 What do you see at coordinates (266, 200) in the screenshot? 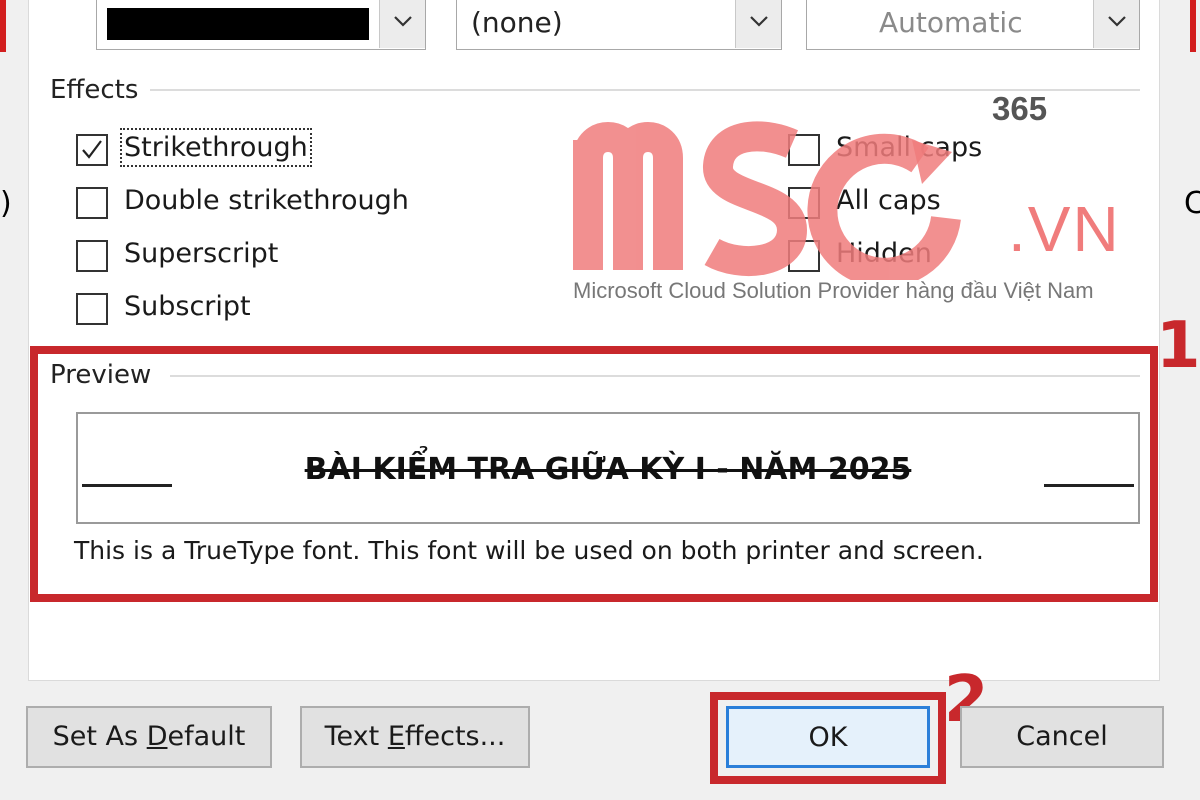
I see `double-strikethrough-label: Double strikethrough` at bounding box center [266, 200].